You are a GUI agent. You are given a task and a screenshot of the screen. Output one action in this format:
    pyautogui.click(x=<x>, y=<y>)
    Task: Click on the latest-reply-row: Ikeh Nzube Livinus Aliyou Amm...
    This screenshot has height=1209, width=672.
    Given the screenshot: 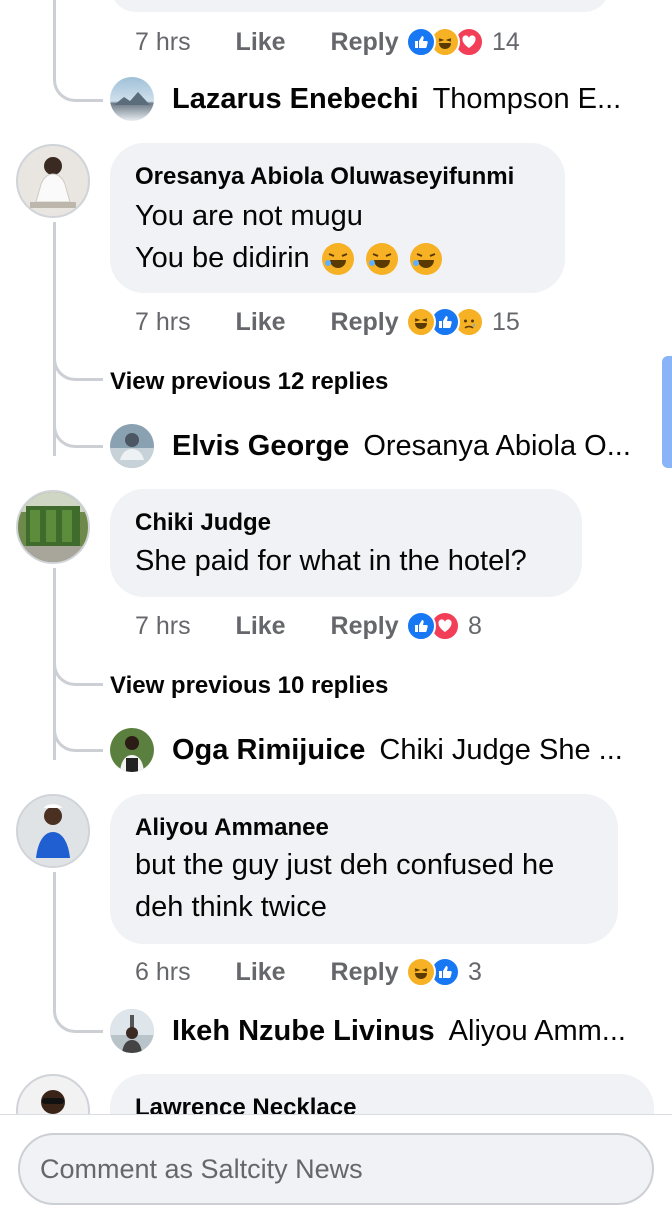 What is the action you would take?
    pyautogui.click(x=368, y=1031)
    